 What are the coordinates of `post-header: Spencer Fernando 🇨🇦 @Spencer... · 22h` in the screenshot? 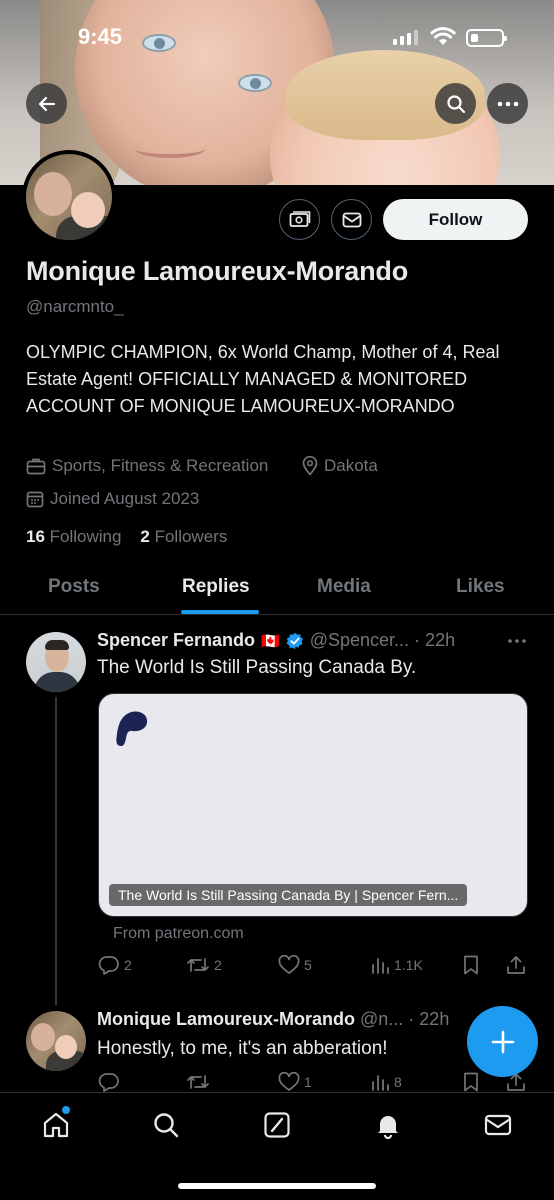 It's located at (276, 640).